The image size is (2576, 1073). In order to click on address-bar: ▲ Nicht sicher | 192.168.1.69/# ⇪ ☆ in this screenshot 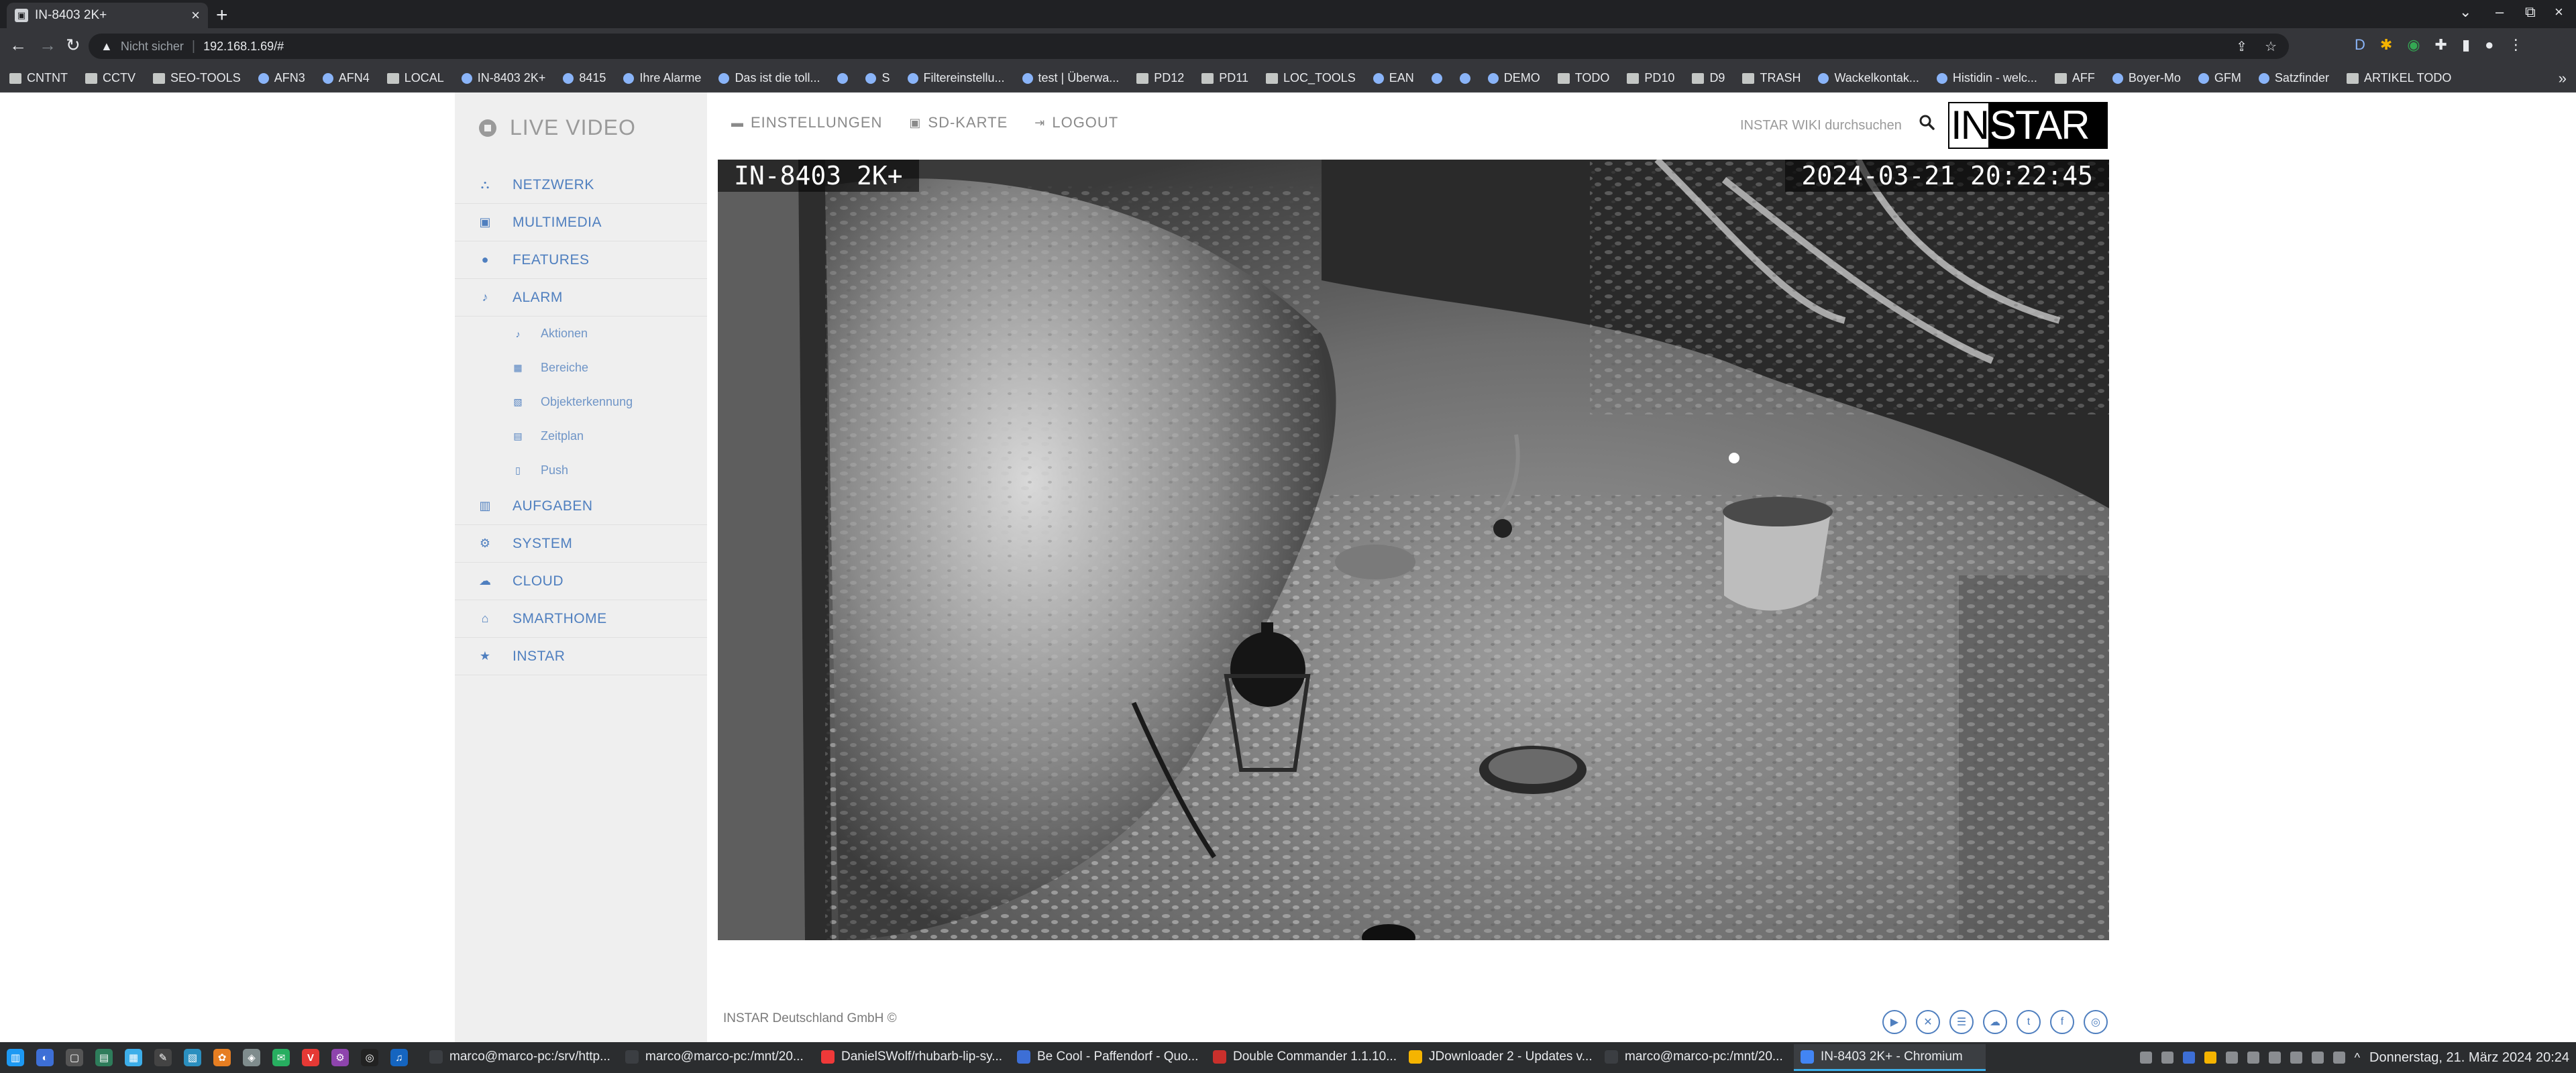, I will do `click(1189, 46)`.